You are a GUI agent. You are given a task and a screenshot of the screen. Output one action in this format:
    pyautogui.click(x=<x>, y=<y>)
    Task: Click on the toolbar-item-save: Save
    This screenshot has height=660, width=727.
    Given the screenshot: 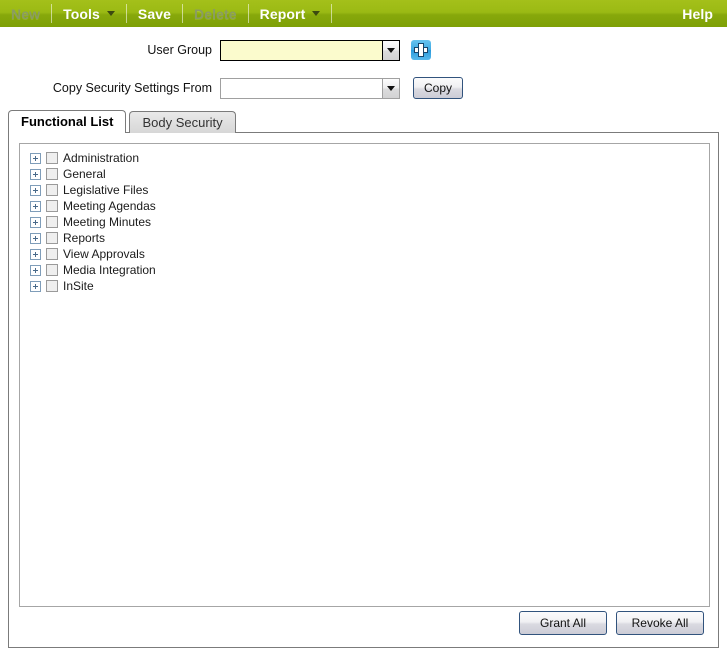 What is the action you would take?
    pyautogui.click(x=154, y=13)
    